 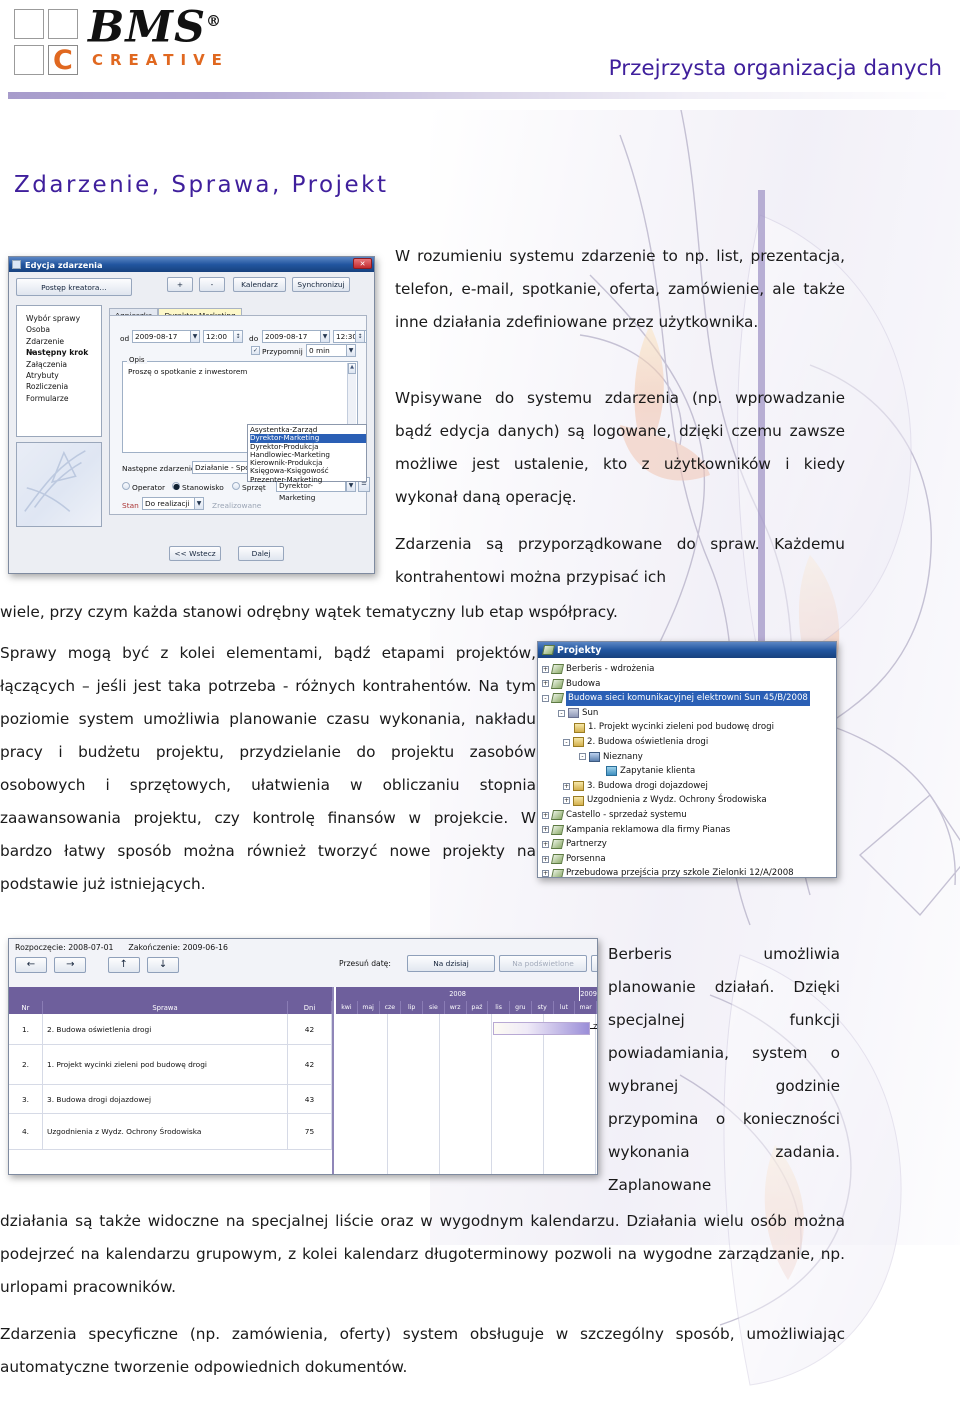 I want to click on tree-item-label: Castello - sprzedaż systemu, so click(x=626, y=814).